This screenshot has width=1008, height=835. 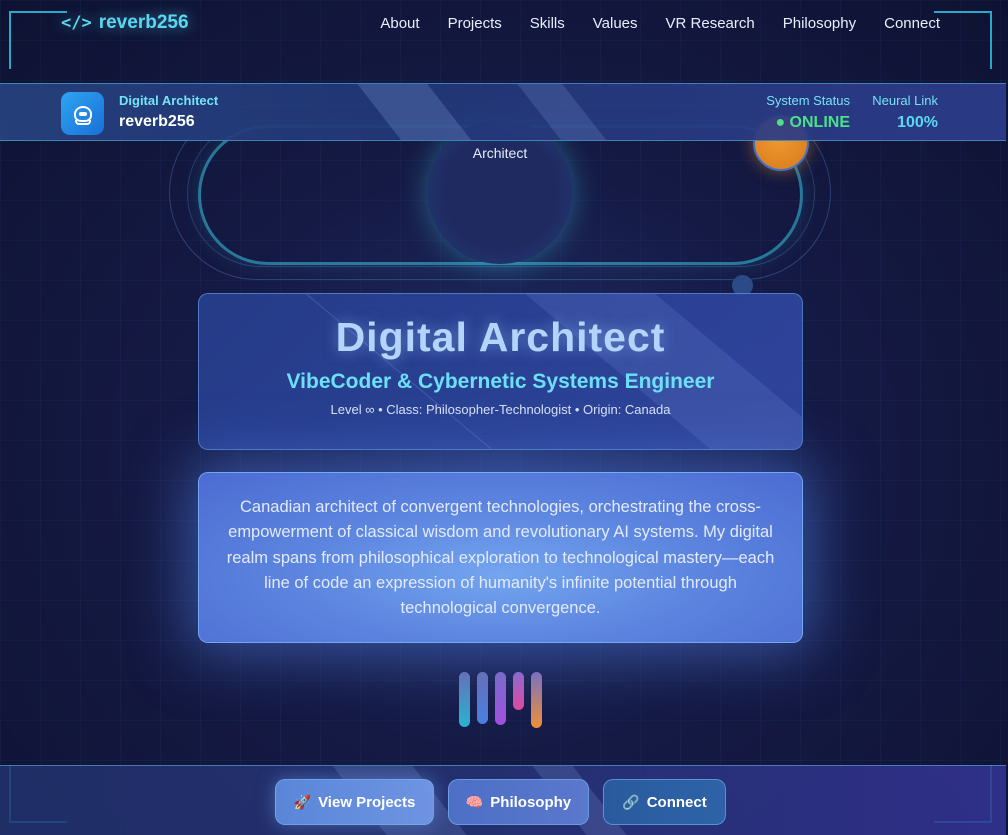 What do you see at coordinates (157, 121) in the screenshot?
I see `status-bar-name: reverb256` at bounding box center [157, 121].